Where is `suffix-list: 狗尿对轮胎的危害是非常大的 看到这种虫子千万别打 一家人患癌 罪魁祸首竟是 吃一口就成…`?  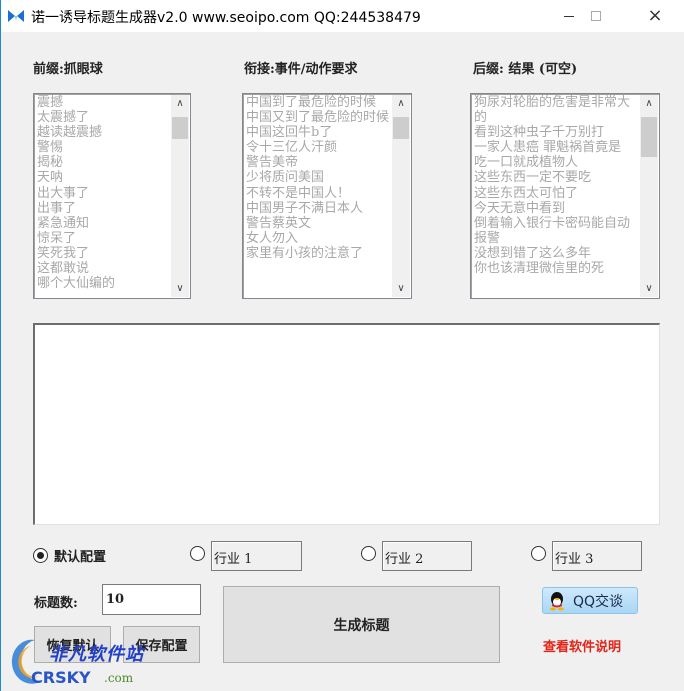 suffix-list: 狗尿对轮胎的危害是非常大的 看到这种虫子千万别打 一家人患癌 罪魁祸首竟是 吃一口就成… is located at coordinates (565, 196).